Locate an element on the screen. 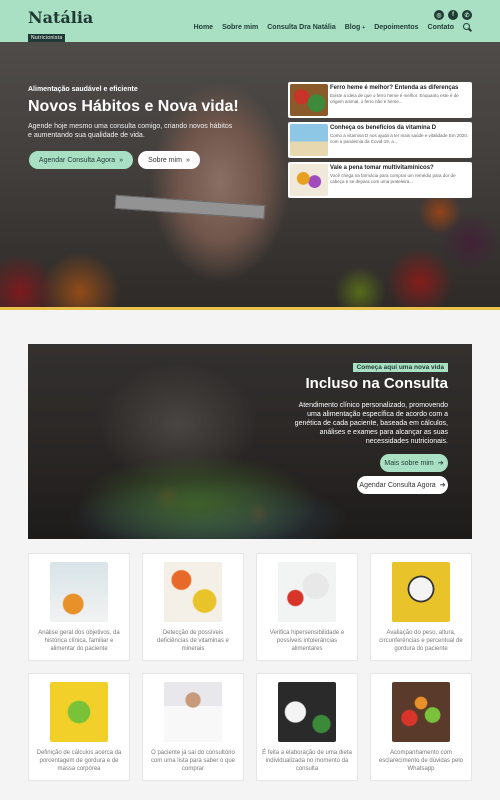  nav-consulta: Consulta Dra Natália is located at coordinates (301, 27).